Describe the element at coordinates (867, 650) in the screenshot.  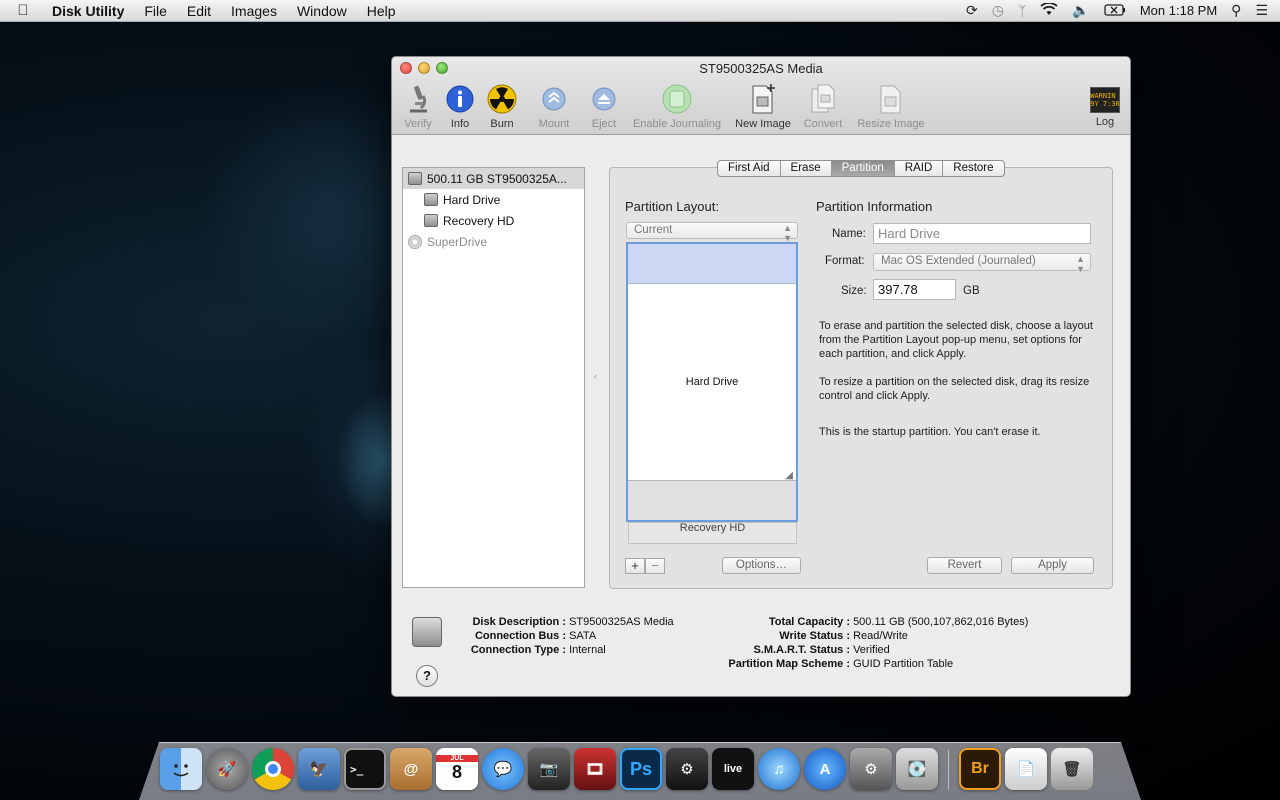
I see `info-row: S.M.A.R.T. Status : Verified` at that location.